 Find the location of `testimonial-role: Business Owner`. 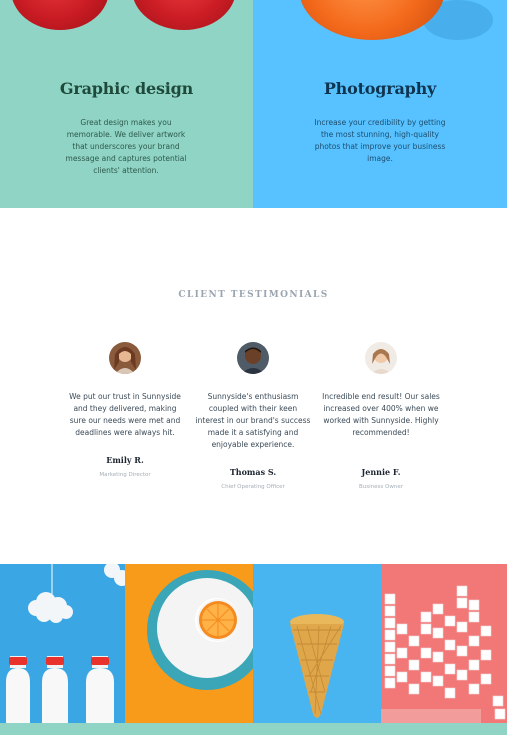

testimonial-role: Business Owner is located at coordinates (381, 487).